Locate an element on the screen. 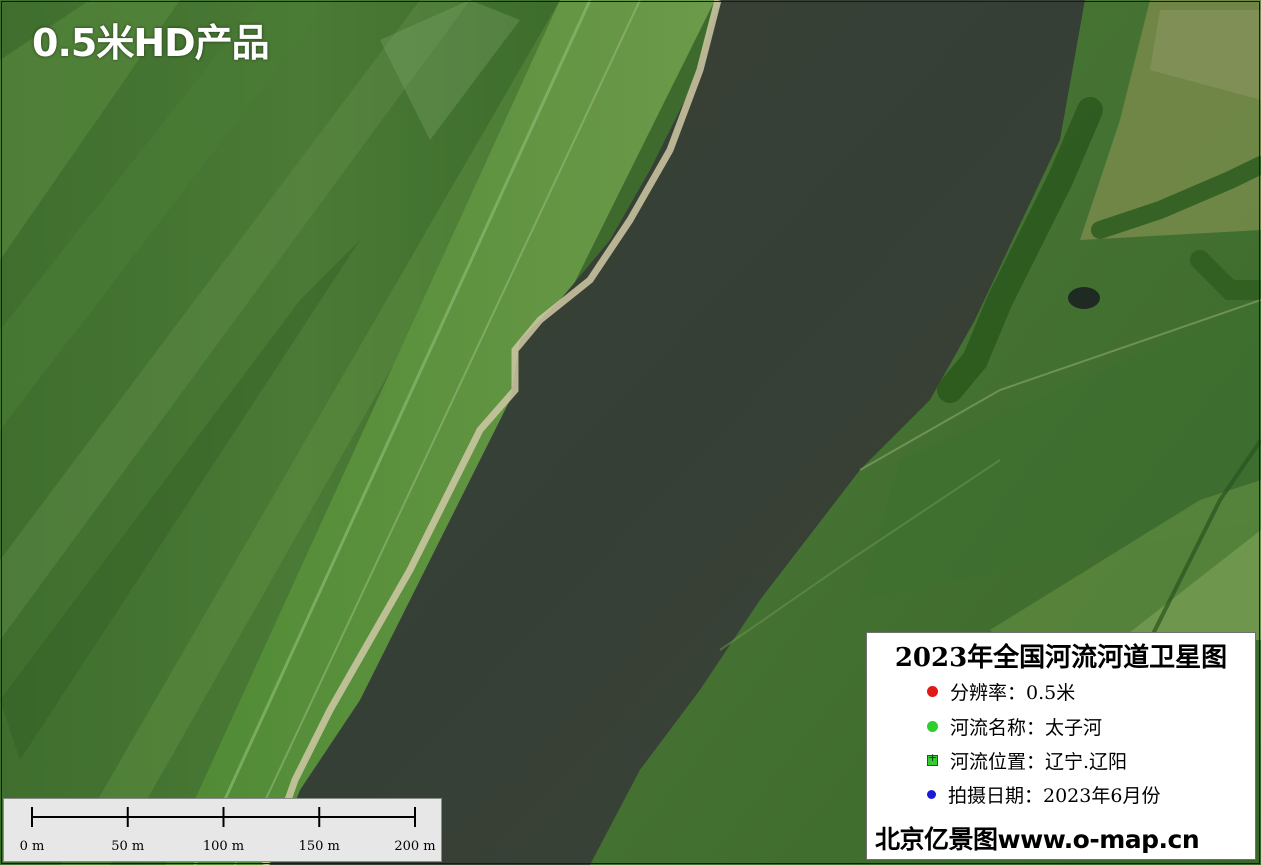 Image resolution: width=1261 pixels, height=865 pixels. scale-label: 100 m is located at coordinates (223, 846).